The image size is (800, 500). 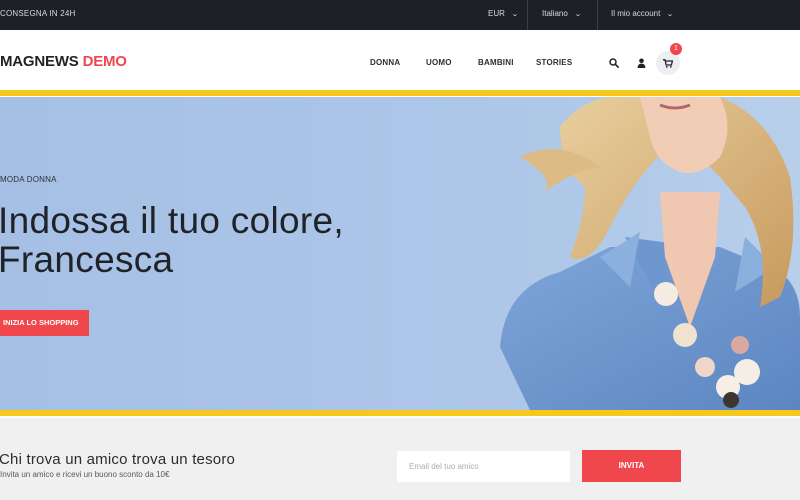 What do you see at coordinates (87, 259) in the screenshot?
I see `hero-headline-line2: Francesca` at bounding box center [87, 259].